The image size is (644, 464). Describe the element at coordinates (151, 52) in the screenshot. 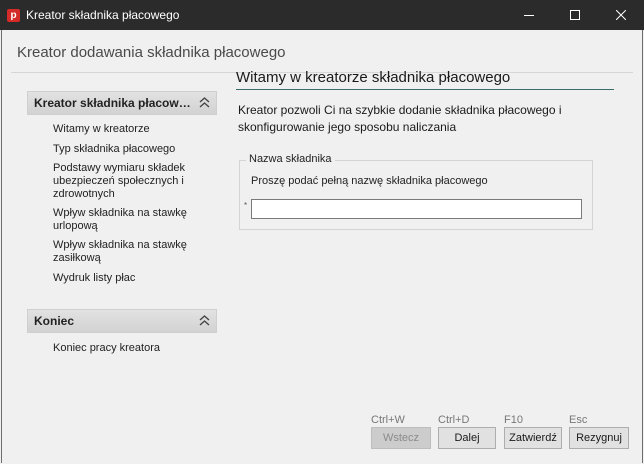

I see `wizard-header: Kreator dodawania składnika płacowego` at that location.